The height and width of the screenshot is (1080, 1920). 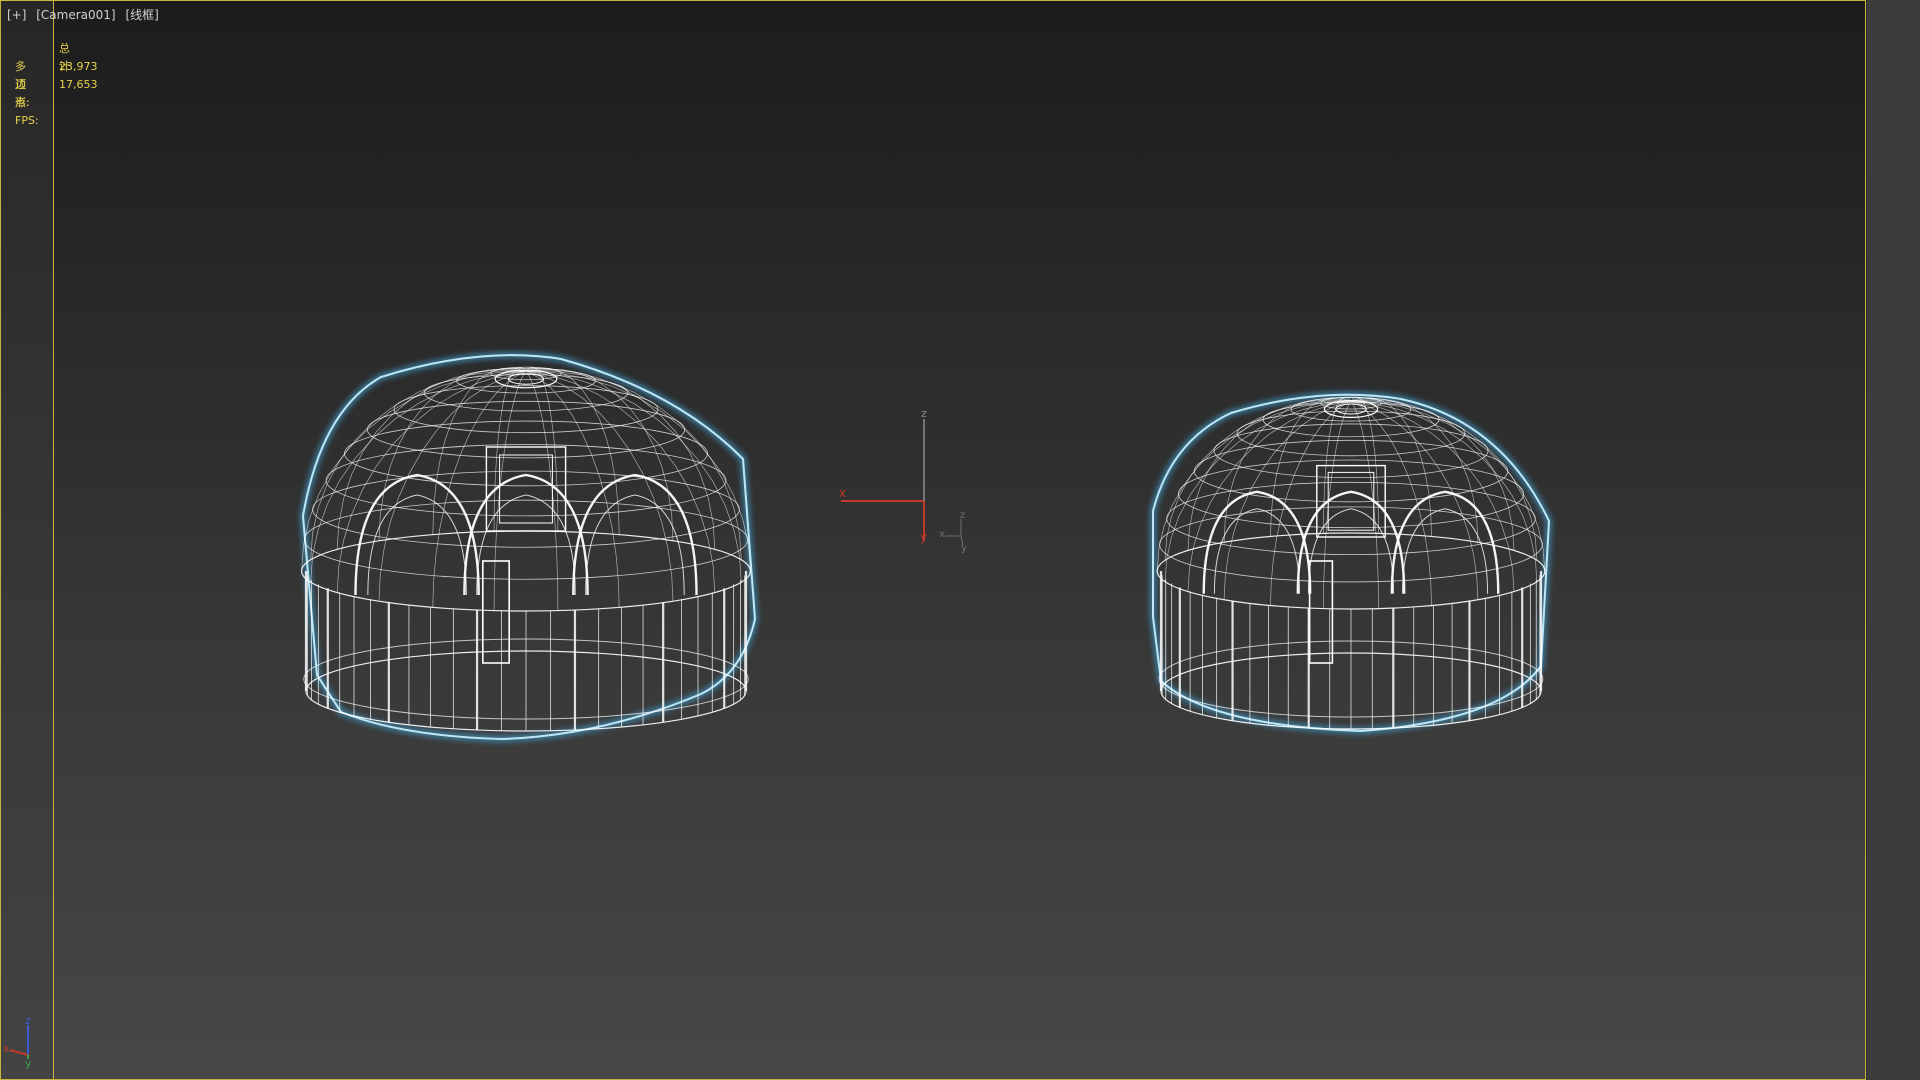 What do you see at coordinates (1893, 540) in the screenshot?
I see `command-panel-edge` at bounding box center [1893, 540].